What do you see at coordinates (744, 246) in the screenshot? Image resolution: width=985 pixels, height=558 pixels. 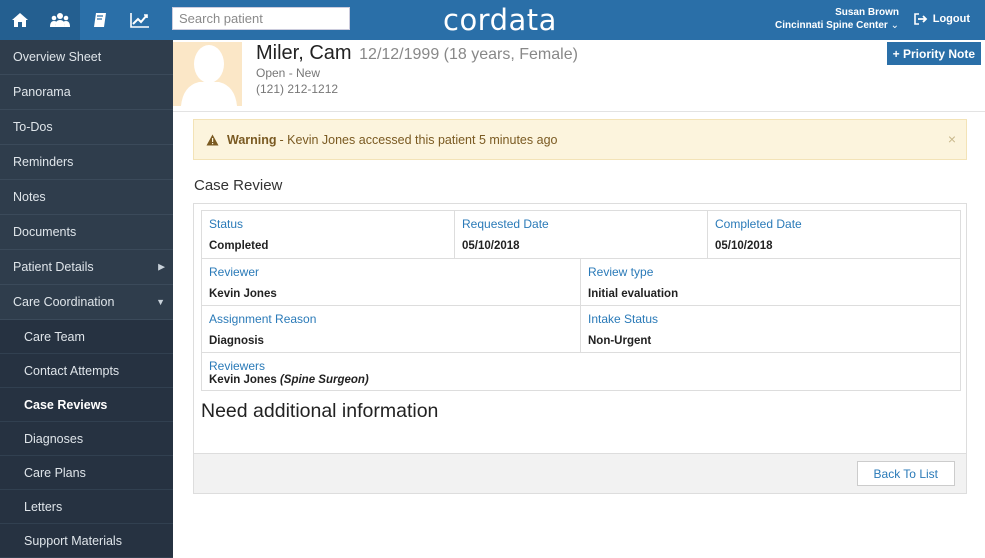 I see `completed-date-value: 05/10/2018` at bounding box center [744, 246].